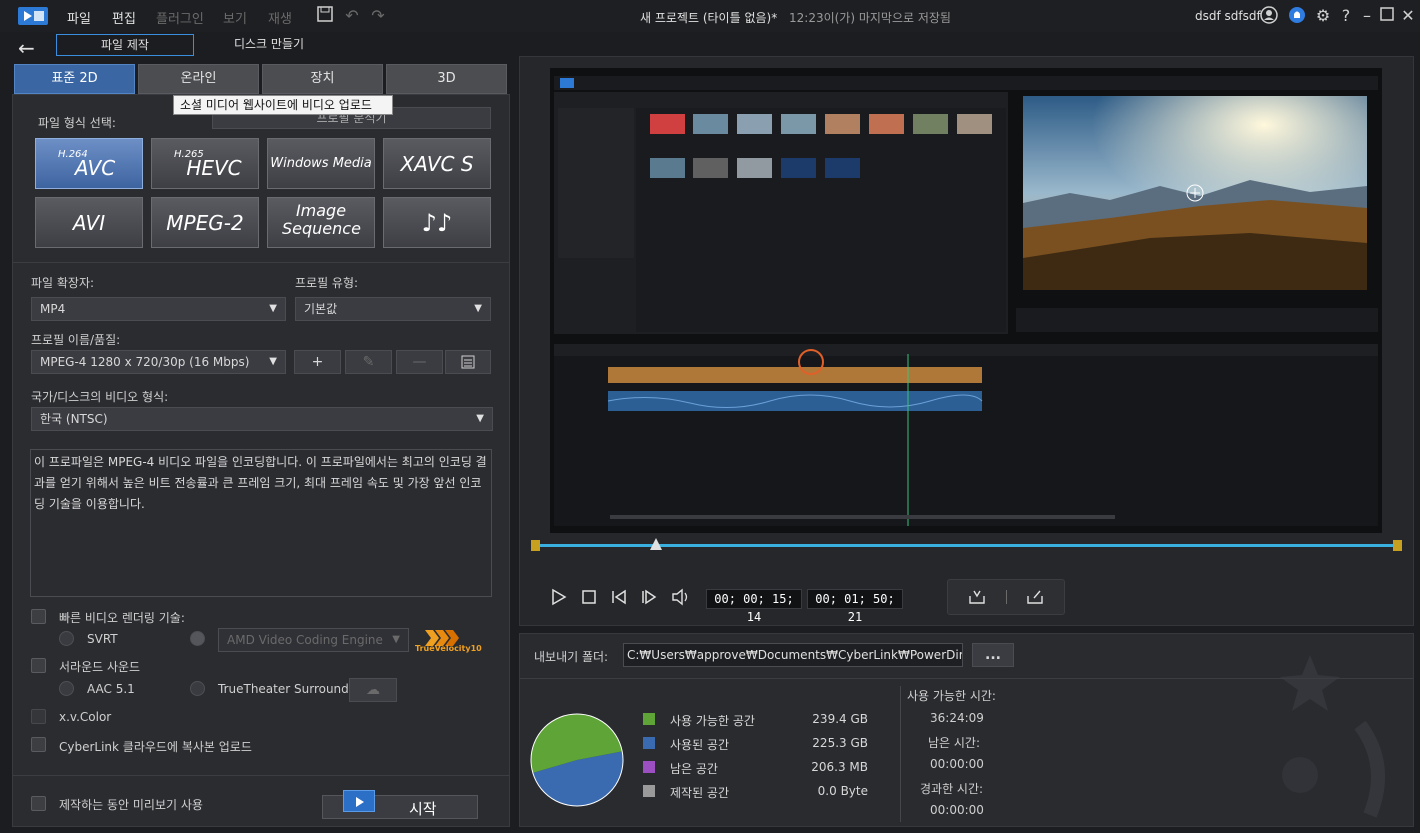  Describe the element at coordinates (327, 283) in the screenshot. I see `profile-type-label: 프로필 유형:` at that location.